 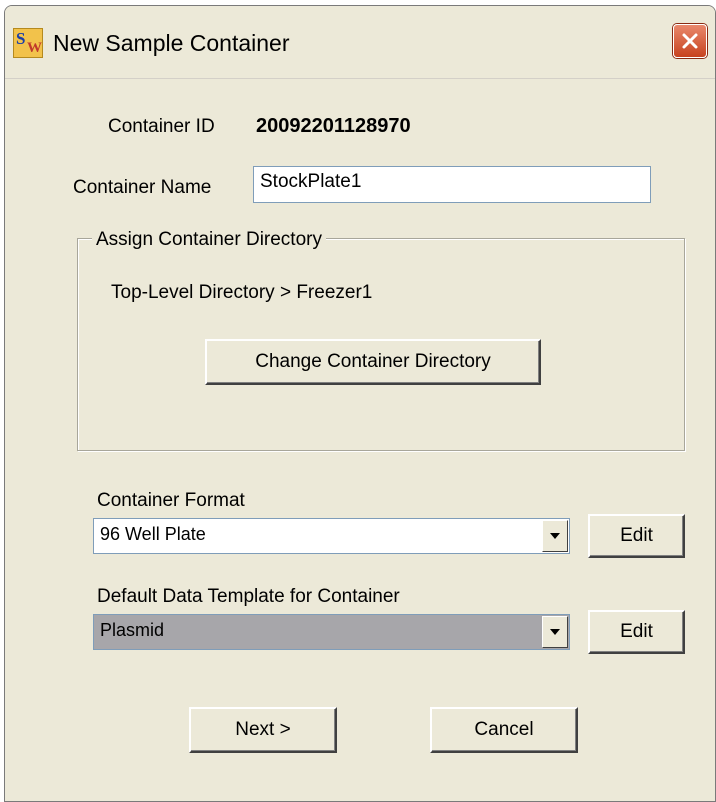 What do you see at coordinates (171, 43) in the screenshot?
I see `dialog-title: New Sample Container` at bounding box center [171, 43].